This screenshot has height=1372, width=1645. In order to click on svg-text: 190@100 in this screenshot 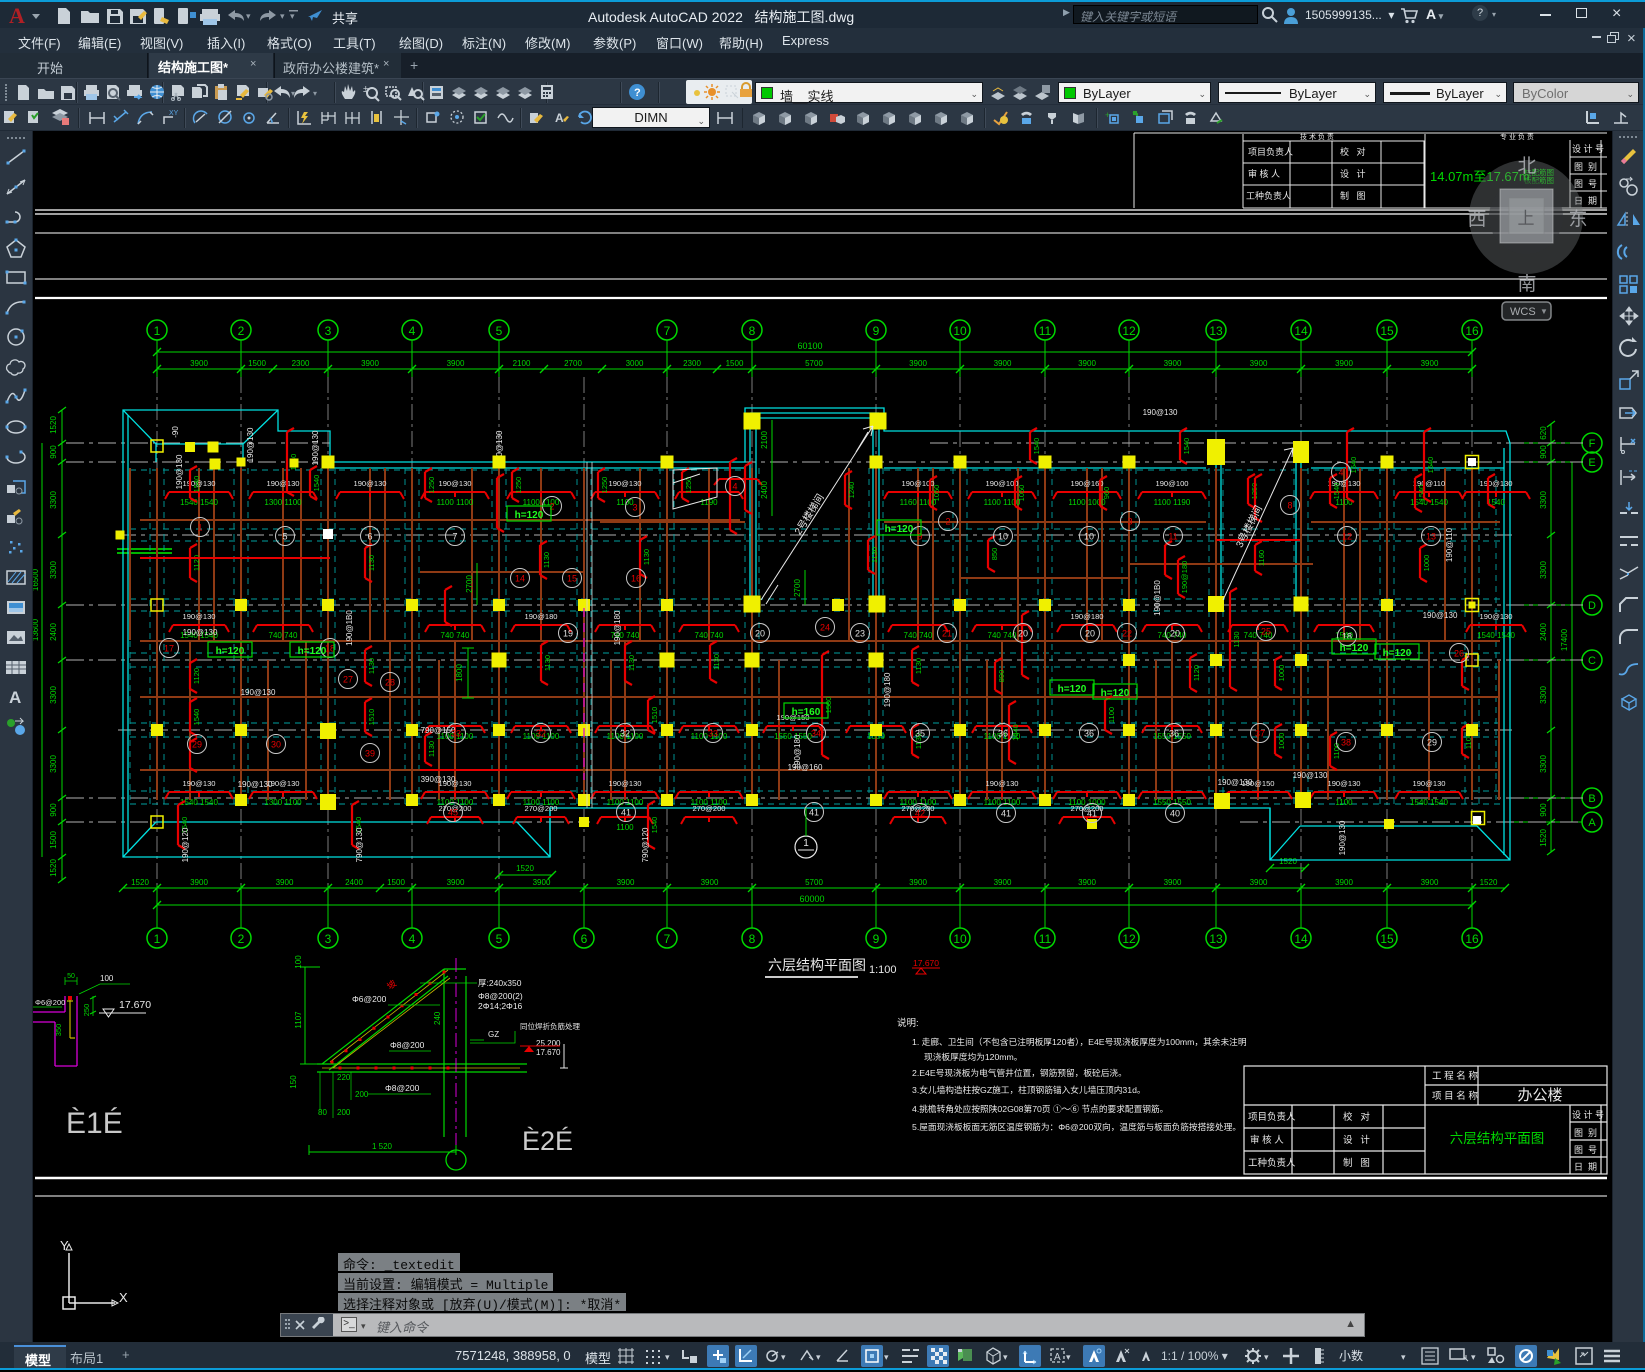, I will do `click(1171, 483)`.